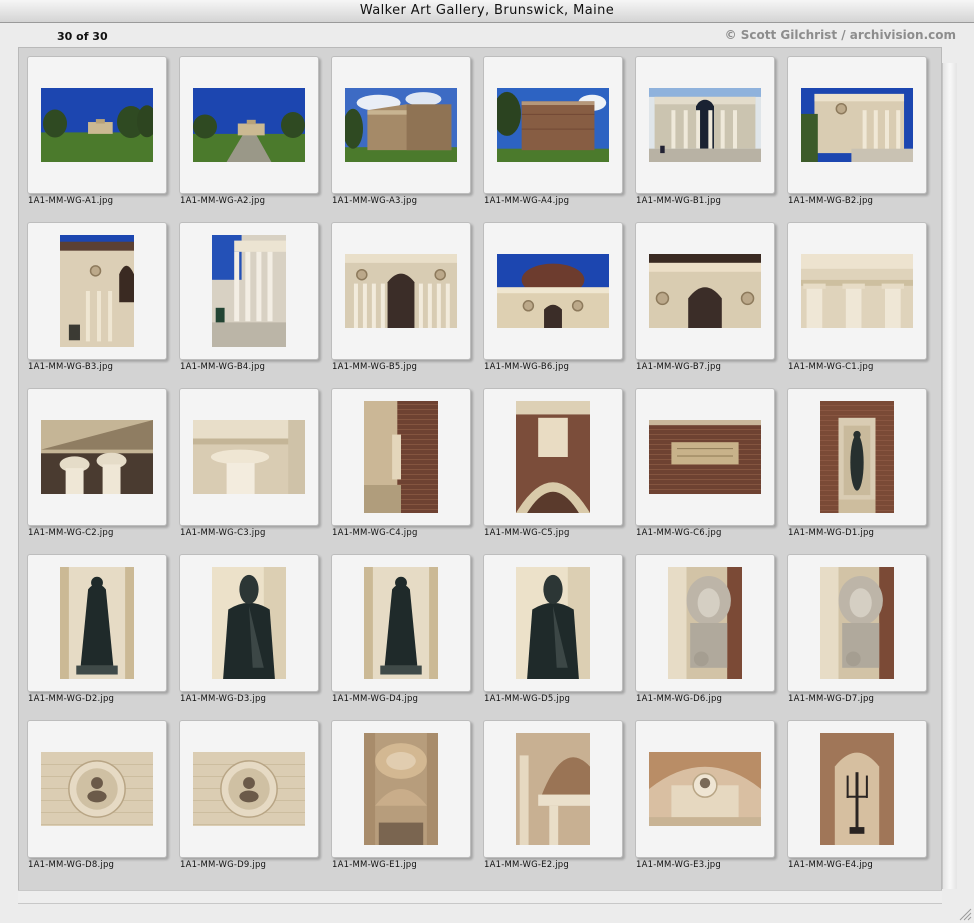  I want to click on thumbnail-item: 1A1-MM-WG-C1.jpg, so click(856, 298).